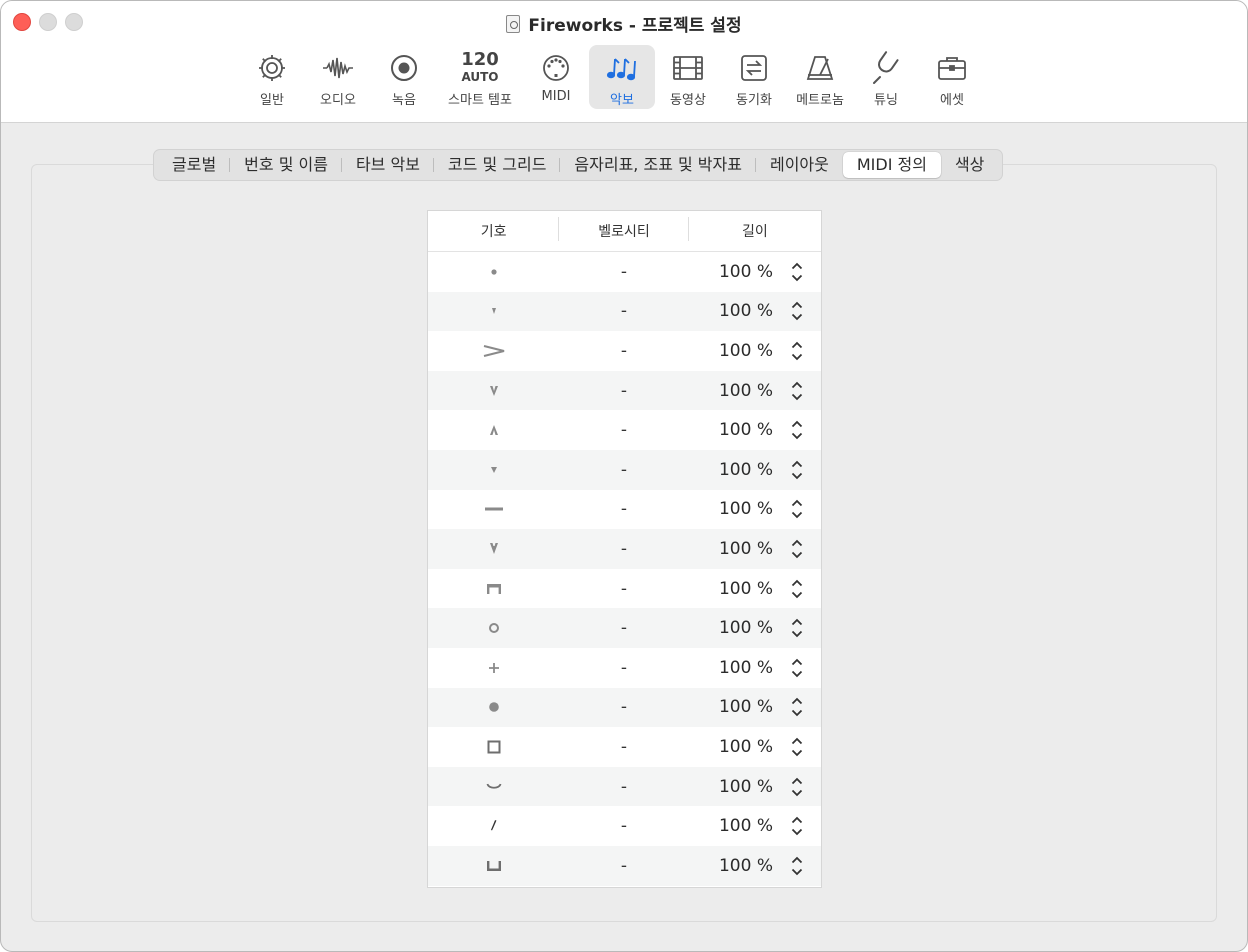 This screenshot has height=952, width=1248. Describe the element at coordinates (497, 165) in the screenshot. I see `tab-chords-grids: 코드 및 그리드` at that location.